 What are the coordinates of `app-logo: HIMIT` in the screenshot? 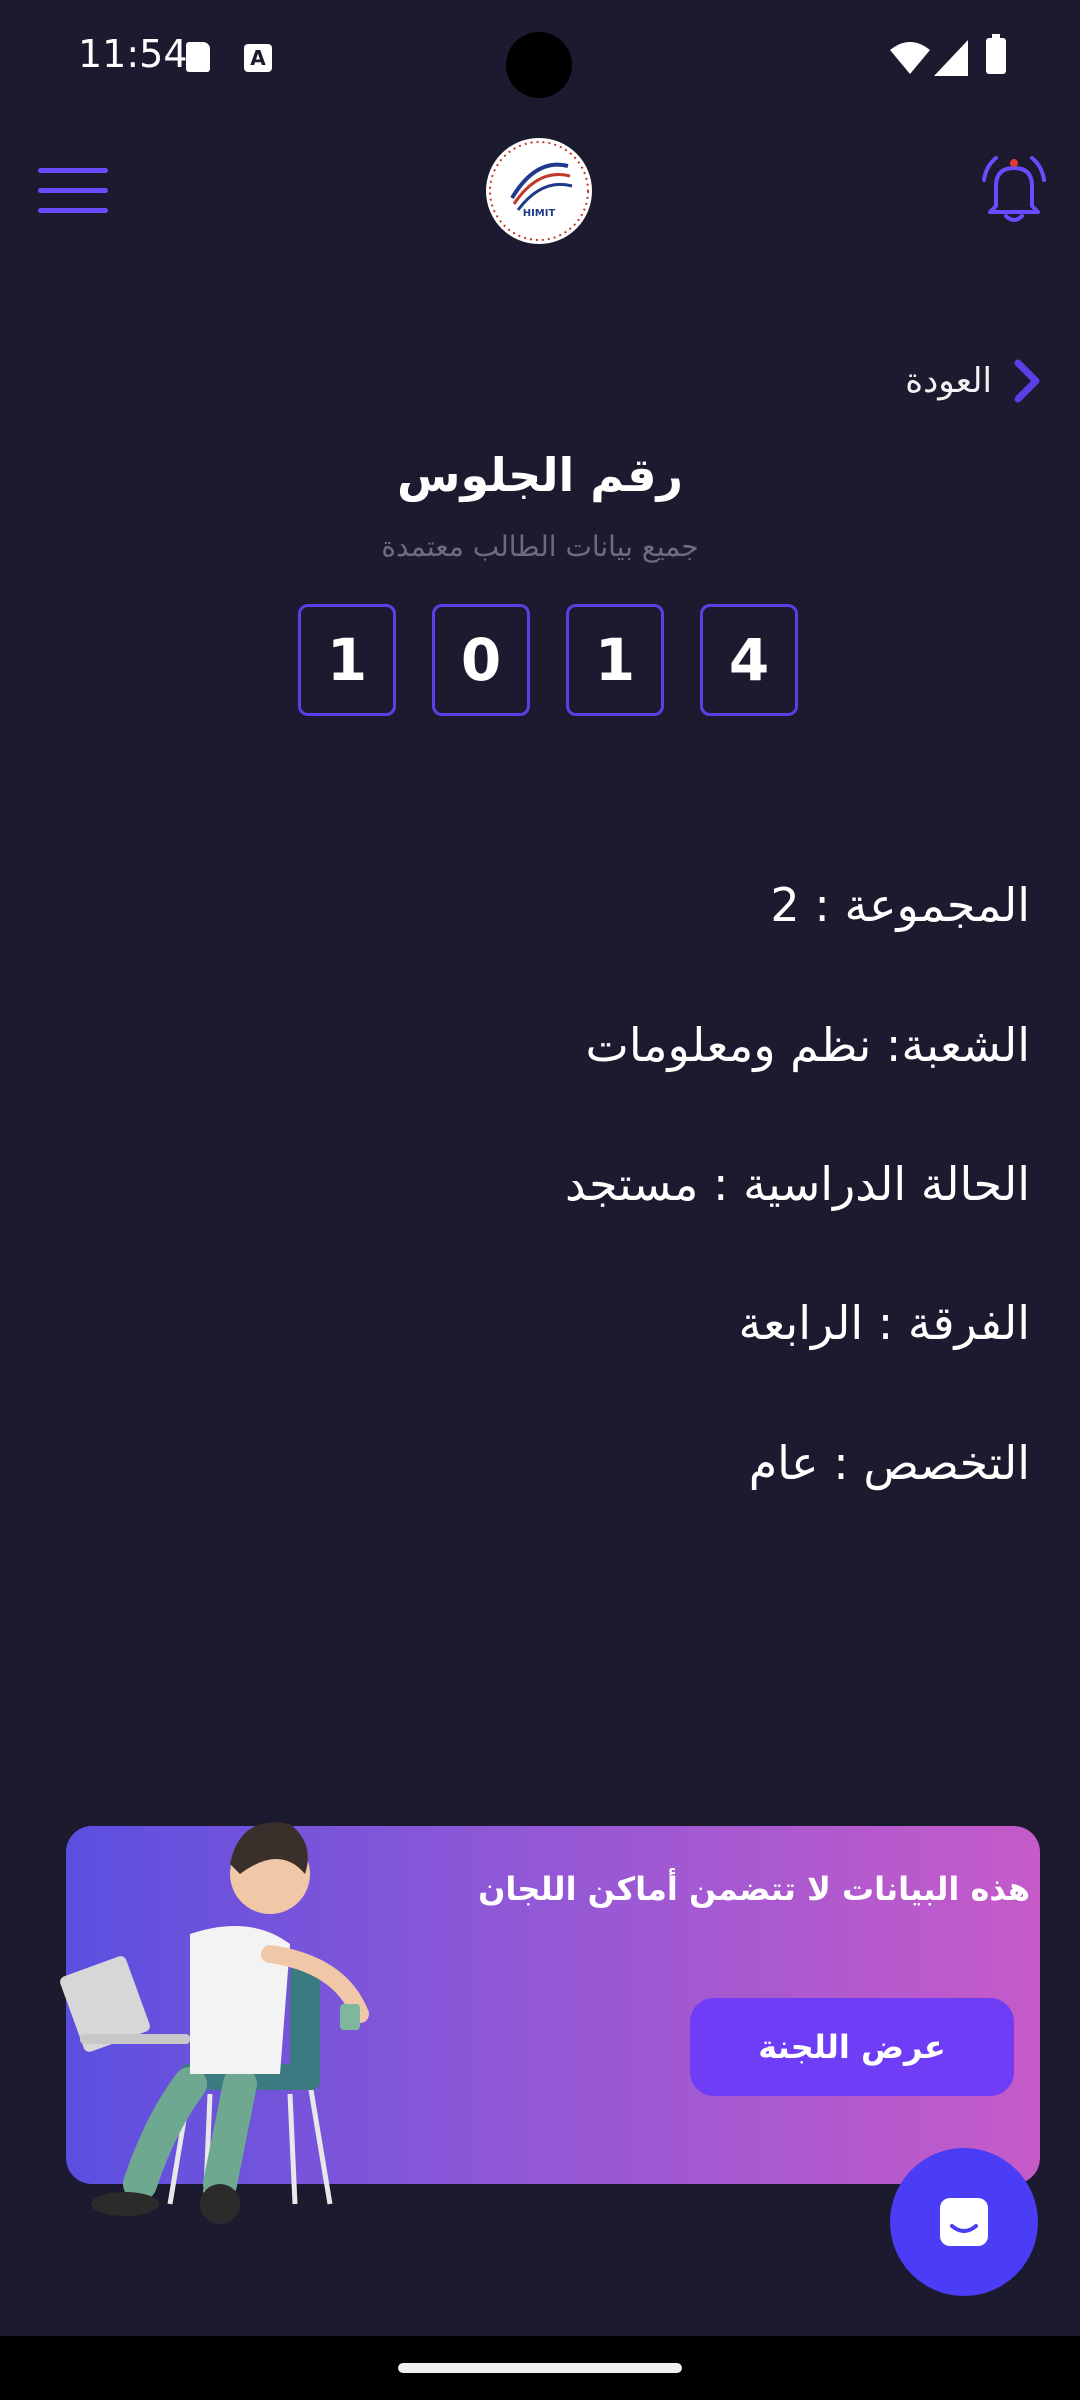 It's located at (539, 191).